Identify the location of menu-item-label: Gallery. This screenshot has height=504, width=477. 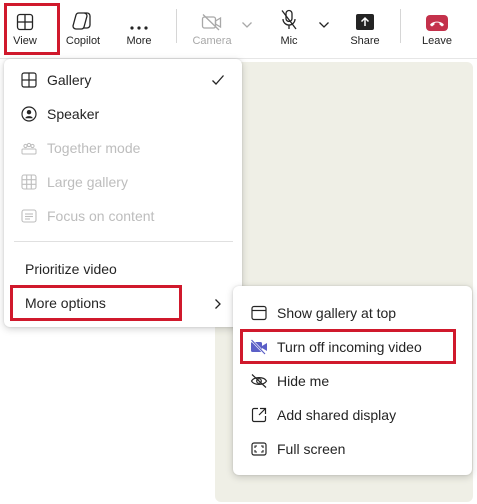
(69, 80).